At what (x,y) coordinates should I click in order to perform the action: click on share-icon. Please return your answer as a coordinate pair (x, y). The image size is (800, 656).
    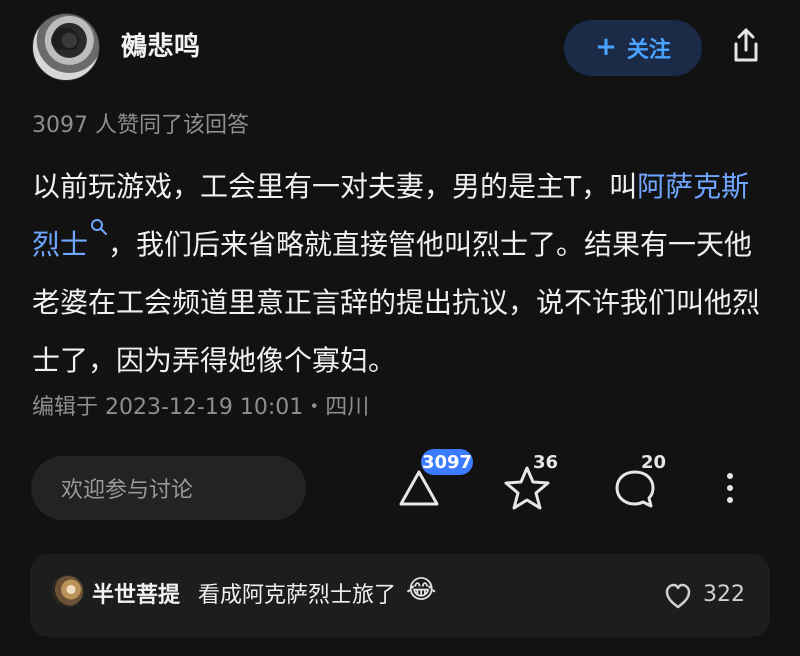
    Looking at the image, I should click on (746, 46).